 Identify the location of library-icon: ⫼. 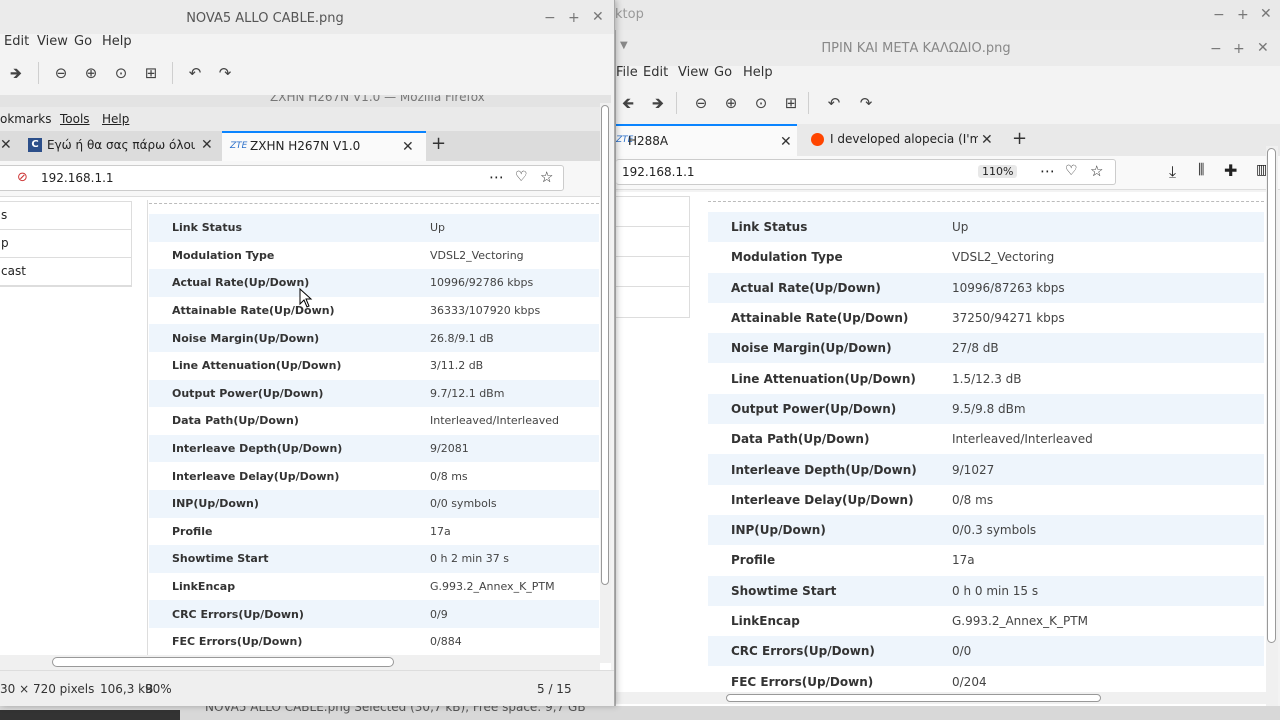
(1201, 170).